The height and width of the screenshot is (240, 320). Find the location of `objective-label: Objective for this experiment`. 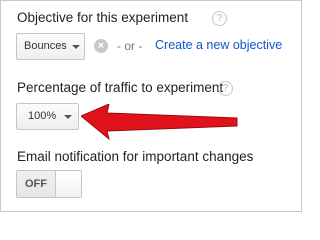

objective-label: Objective for this experiment is located at coordinates (103, 17).